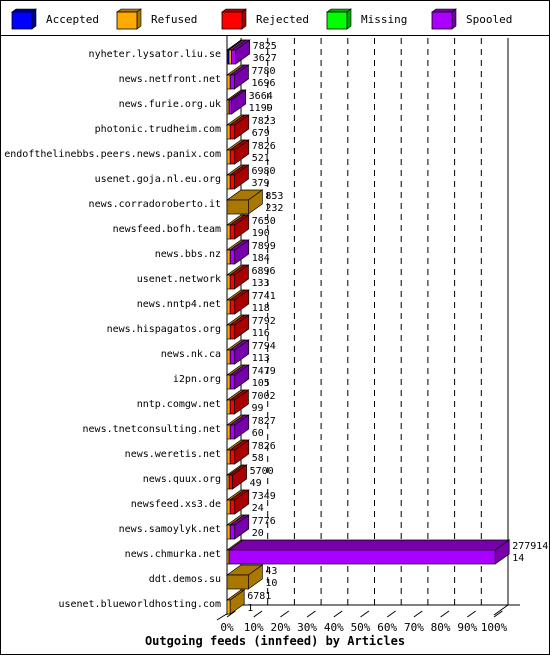 This screenshot has width=550, height=656. I want to click on bar-row: news.corradoroberto.it 853232, so click(186, 202).